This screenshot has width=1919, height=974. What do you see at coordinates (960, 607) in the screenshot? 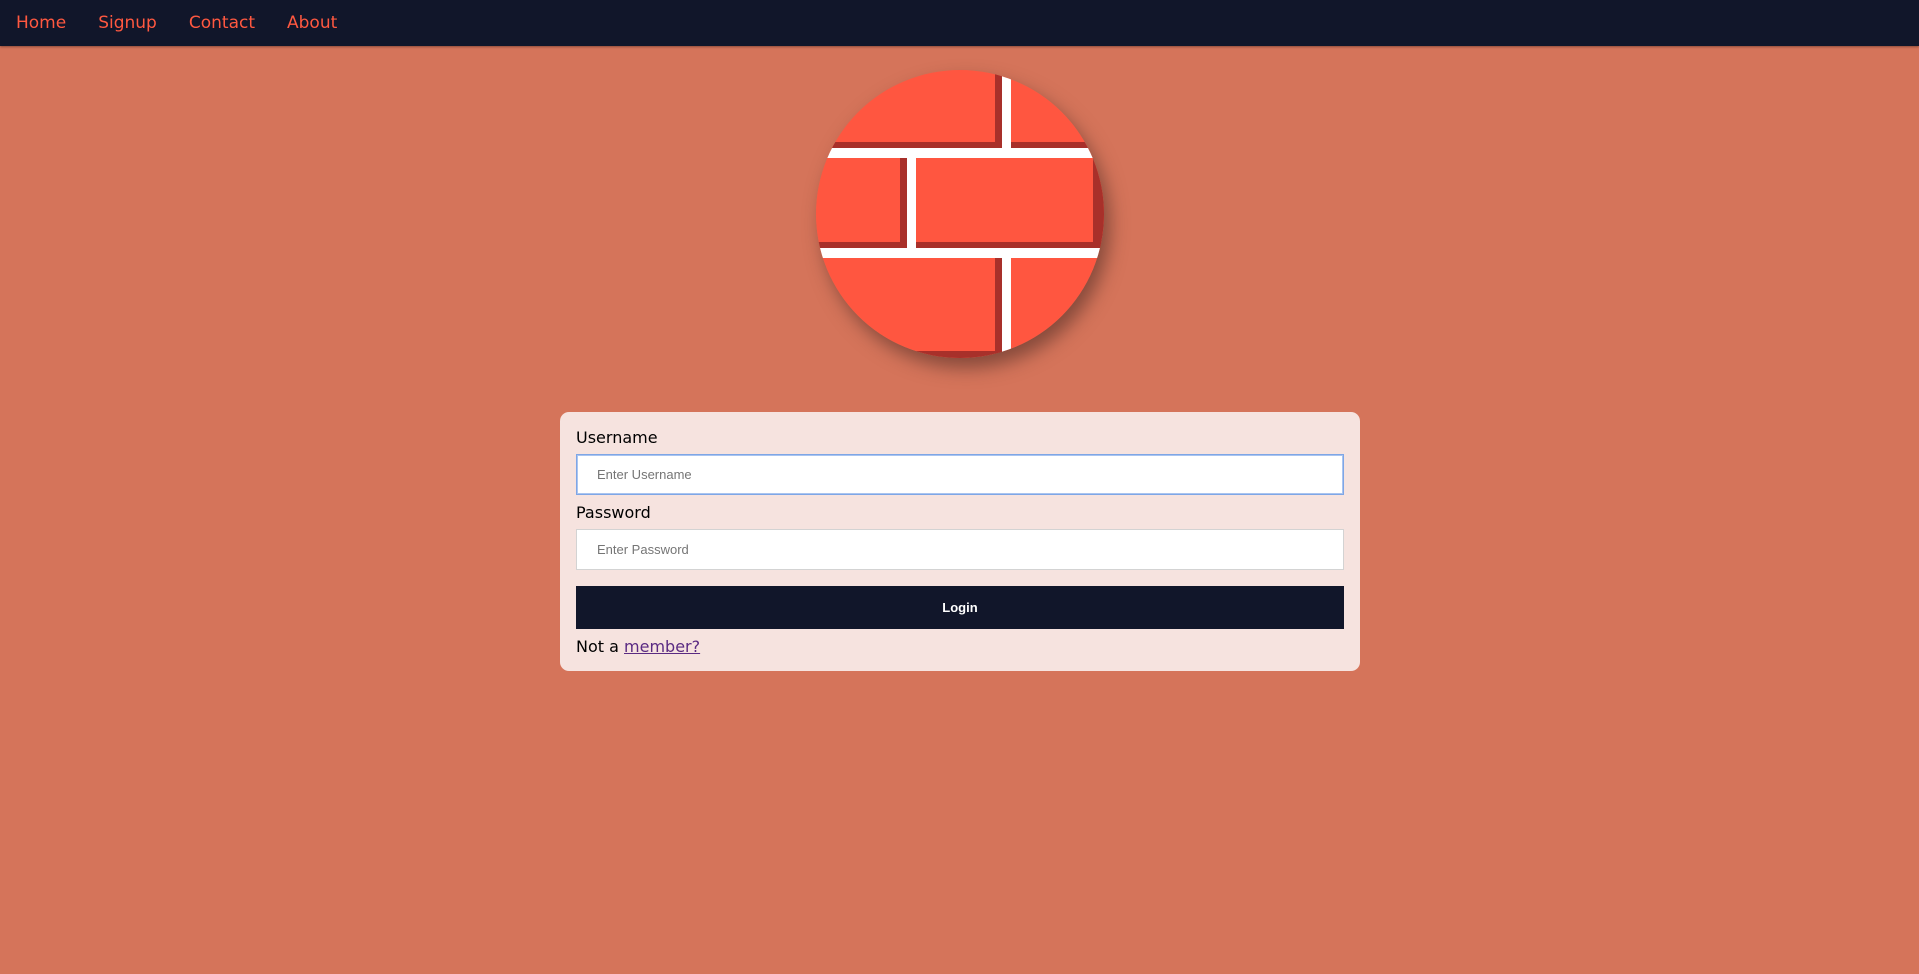
I see `login-button: Login` at bounding box center [960, 607].